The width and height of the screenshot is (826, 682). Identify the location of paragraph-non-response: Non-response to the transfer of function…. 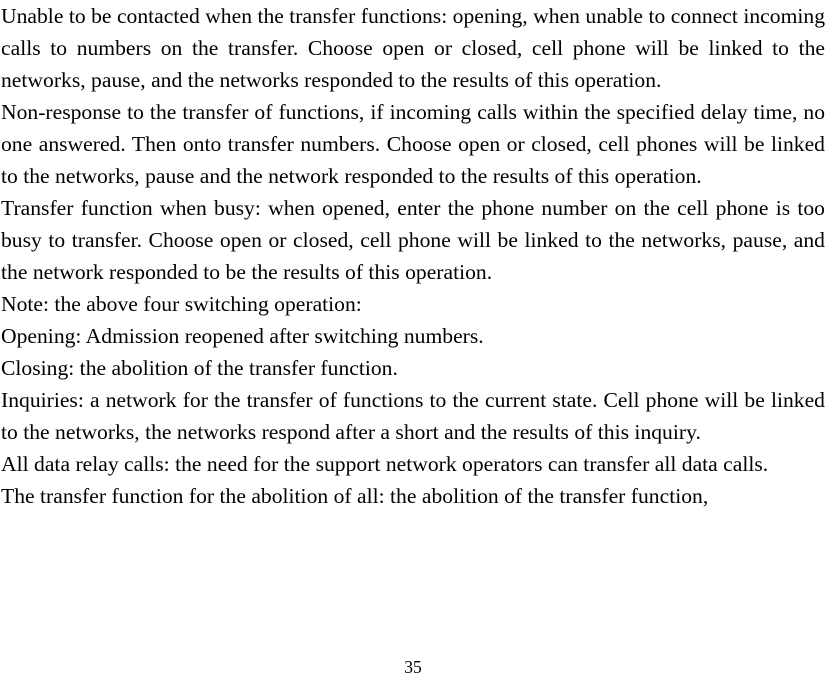
(413, 144).